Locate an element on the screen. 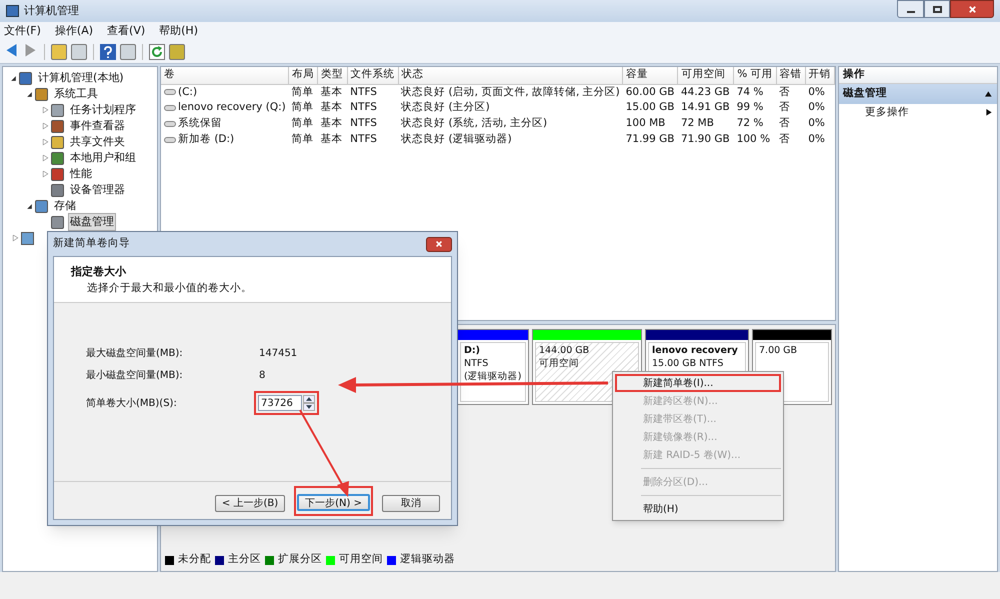 This screenshot has height=599, width=1000. menu-item: 操作(A) is located at coordinates (74, 31).